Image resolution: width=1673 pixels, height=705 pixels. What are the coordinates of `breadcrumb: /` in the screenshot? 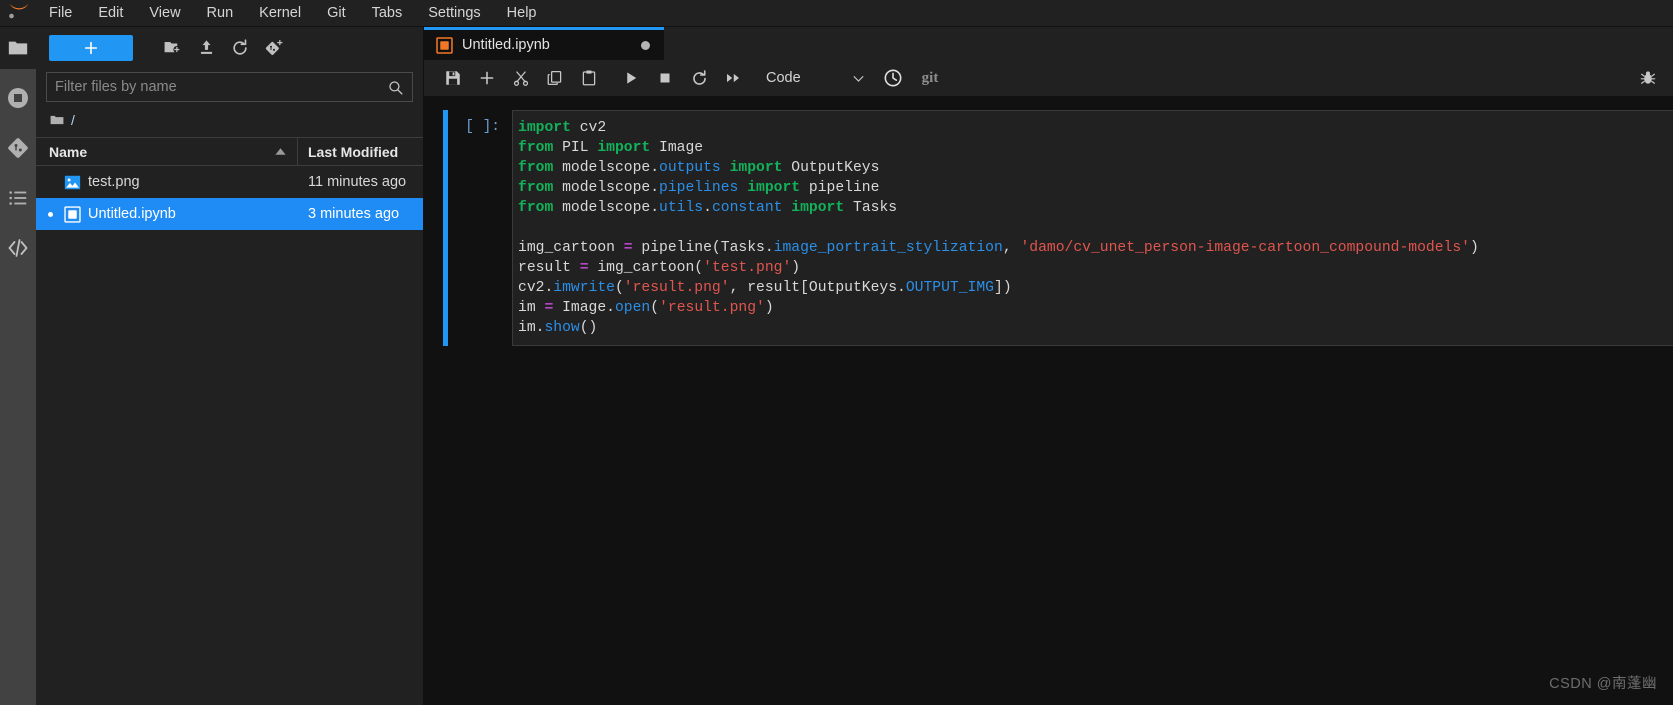 It's located at (229, 120).